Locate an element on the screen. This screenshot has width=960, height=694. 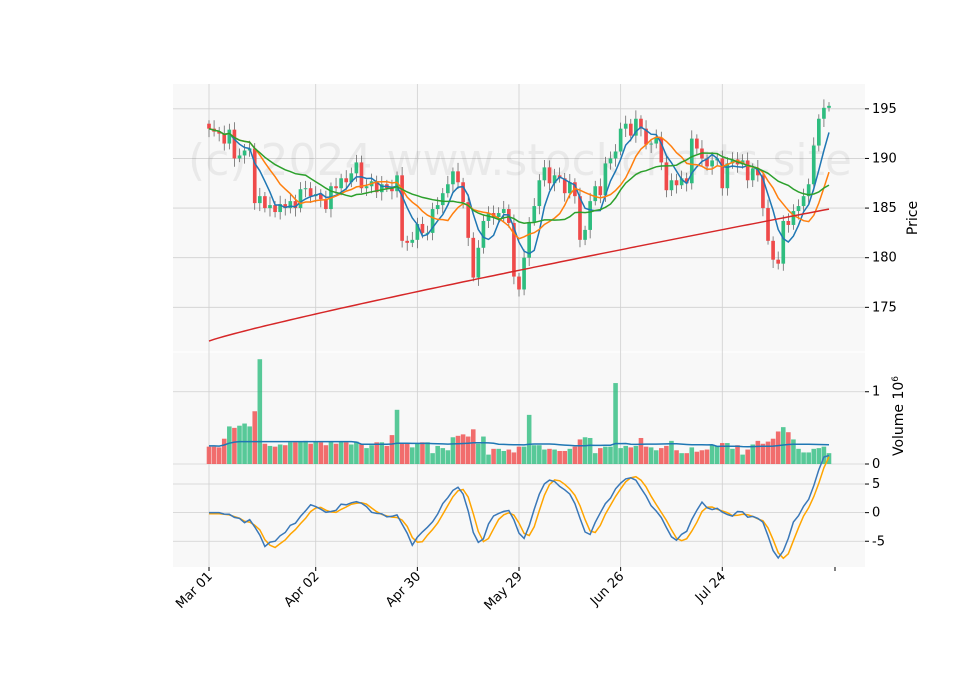
y-tick-label: 0 is located at coordinates (876, 464).